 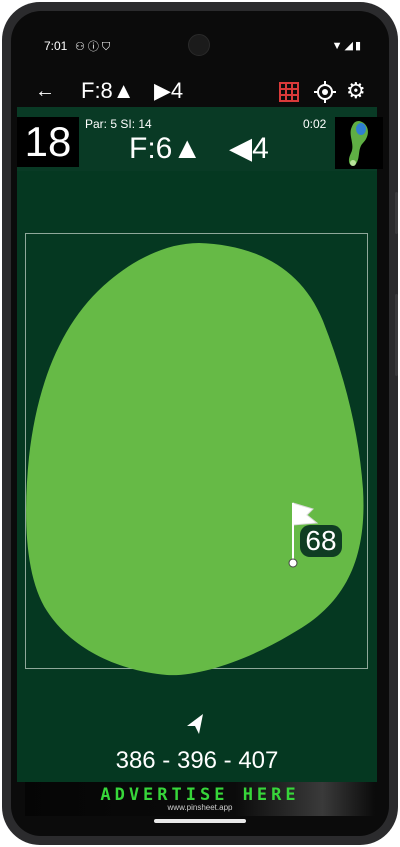 What do you see at coordinates (289, 92) in the screenshot?
I see `grid-icon` at bounding box center [289, 92].